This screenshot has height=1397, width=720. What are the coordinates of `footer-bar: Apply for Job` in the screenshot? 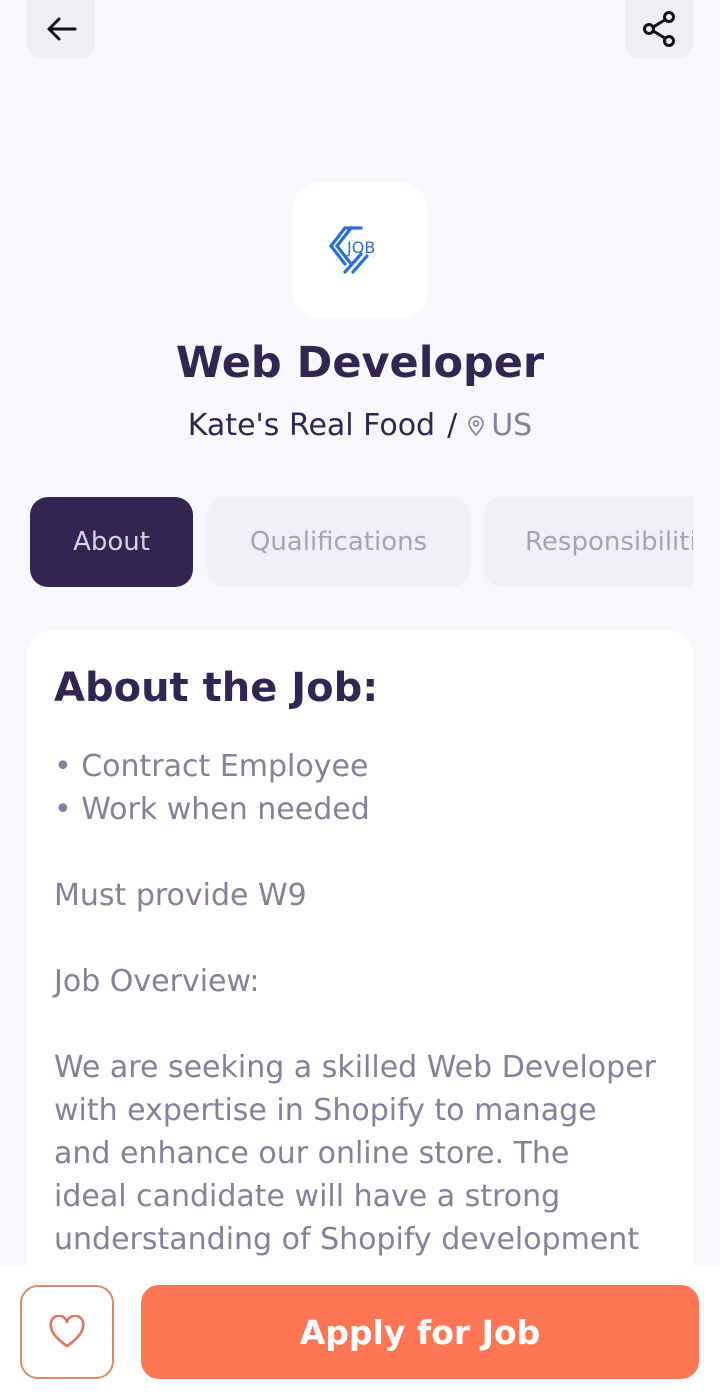 It's located at (360, 1331).